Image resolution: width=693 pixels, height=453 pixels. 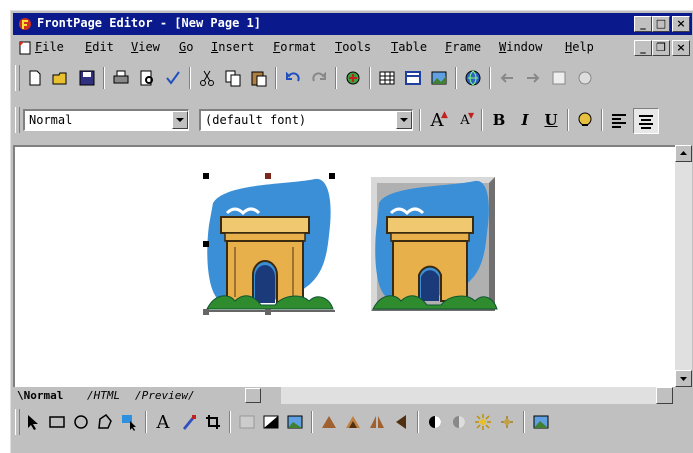 What do you see at coordinates (413, 78) in the screenshot?
I see `insert-columns-icon` at bounding box center [413, 78].